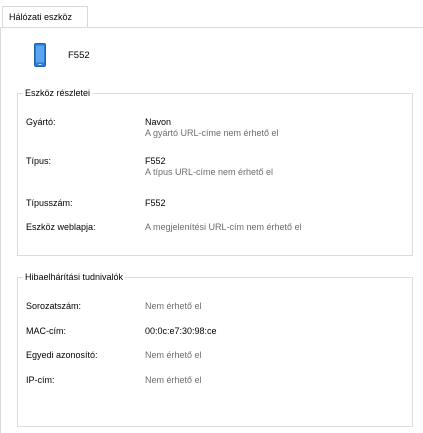  Describe the element at coordinates (173, 380) in the screenshot. I see `ip-address-value: Nem érhető el` at that location.